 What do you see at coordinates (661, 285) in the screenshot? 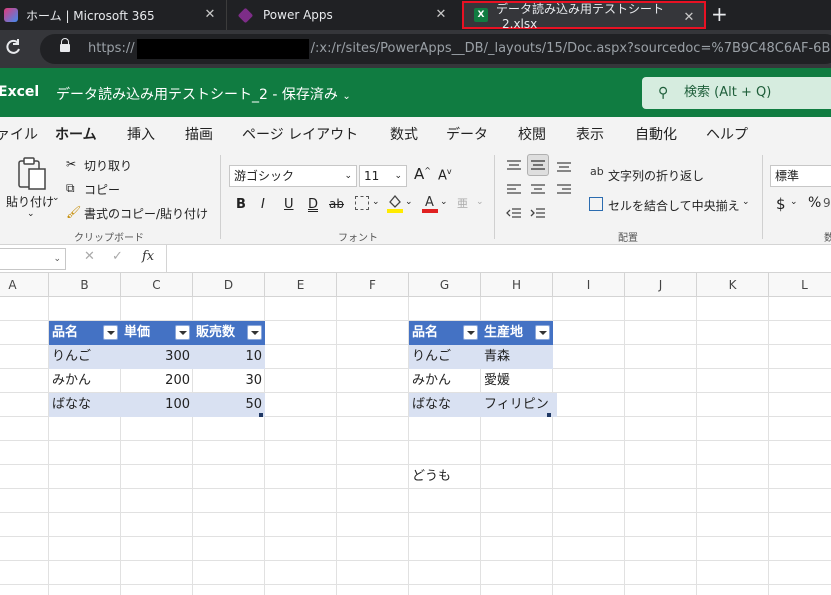
I see `column-header-j: J` at bounding box center [661, 285].